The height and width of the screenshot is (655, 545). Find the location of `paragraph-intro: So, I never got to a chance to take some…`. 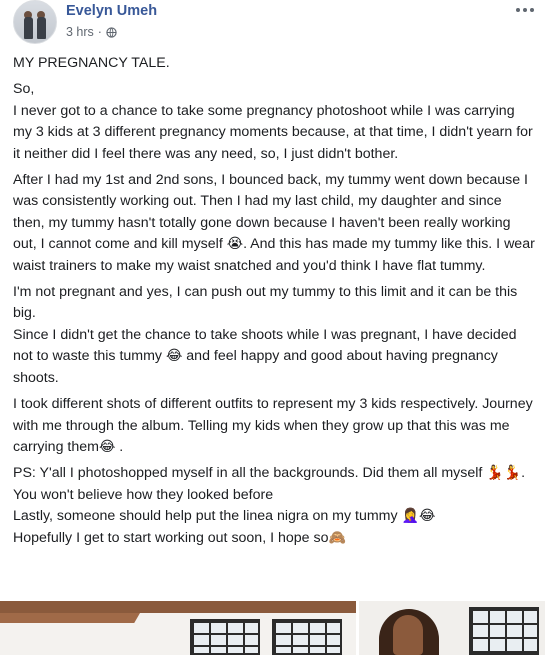

paragraph-intro: So, I never got to a chance to take some… is located at coordinates (274, 122).